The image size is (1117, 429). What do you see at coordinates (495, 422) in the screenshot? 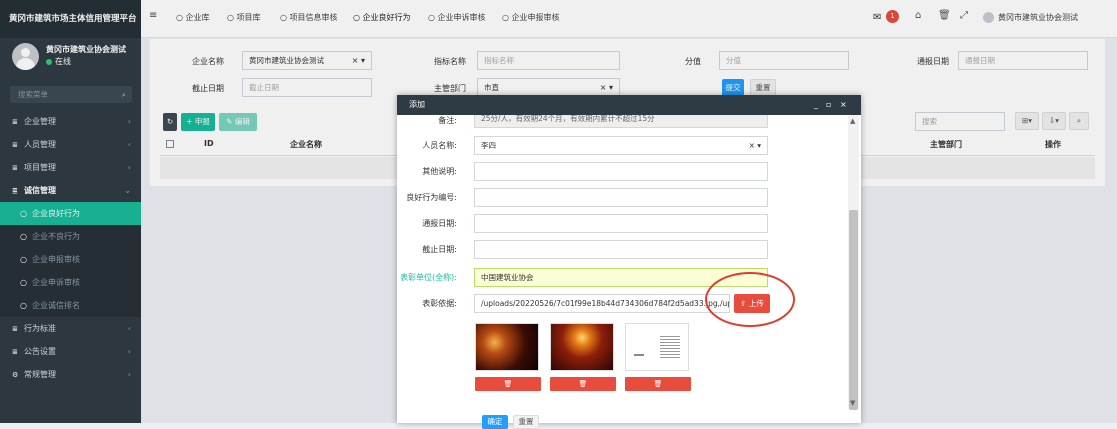
I see `dialog-submit-button: 确定` at bounding box center [495, 422].